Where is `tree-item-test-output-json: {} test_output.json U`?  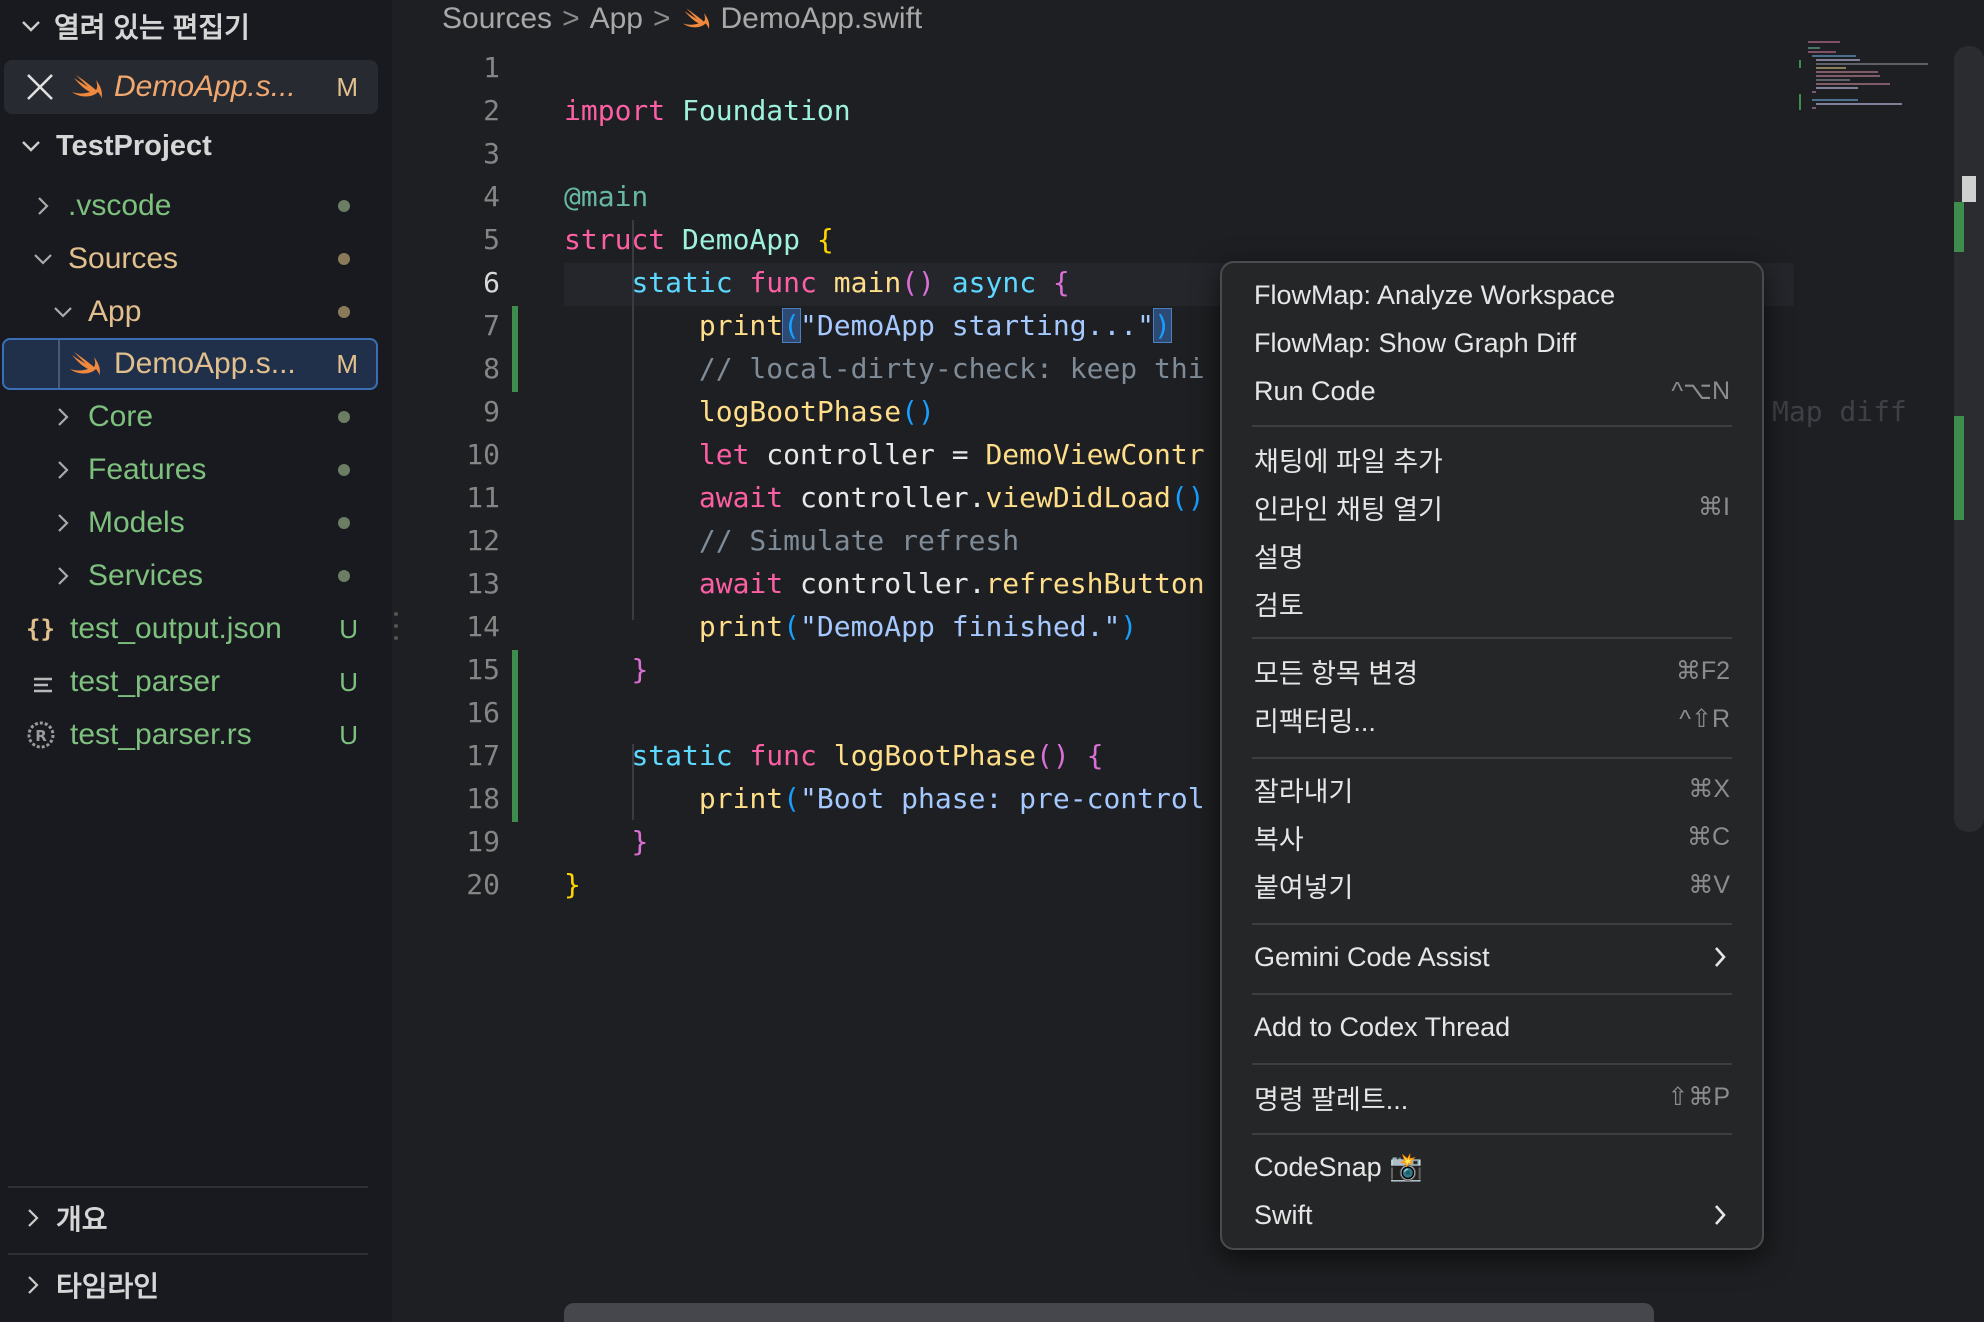
tree-item-test-output-json: {} test_output.json U is located at coordinates (196, 629).